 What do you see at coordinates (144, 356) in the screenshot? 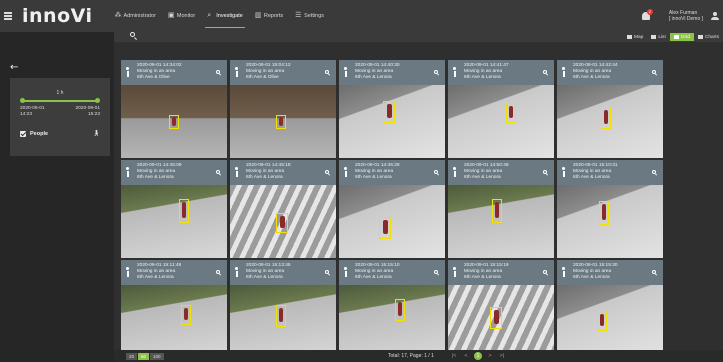
I see `page-size-50: 50` at bounding box center [144, 356].